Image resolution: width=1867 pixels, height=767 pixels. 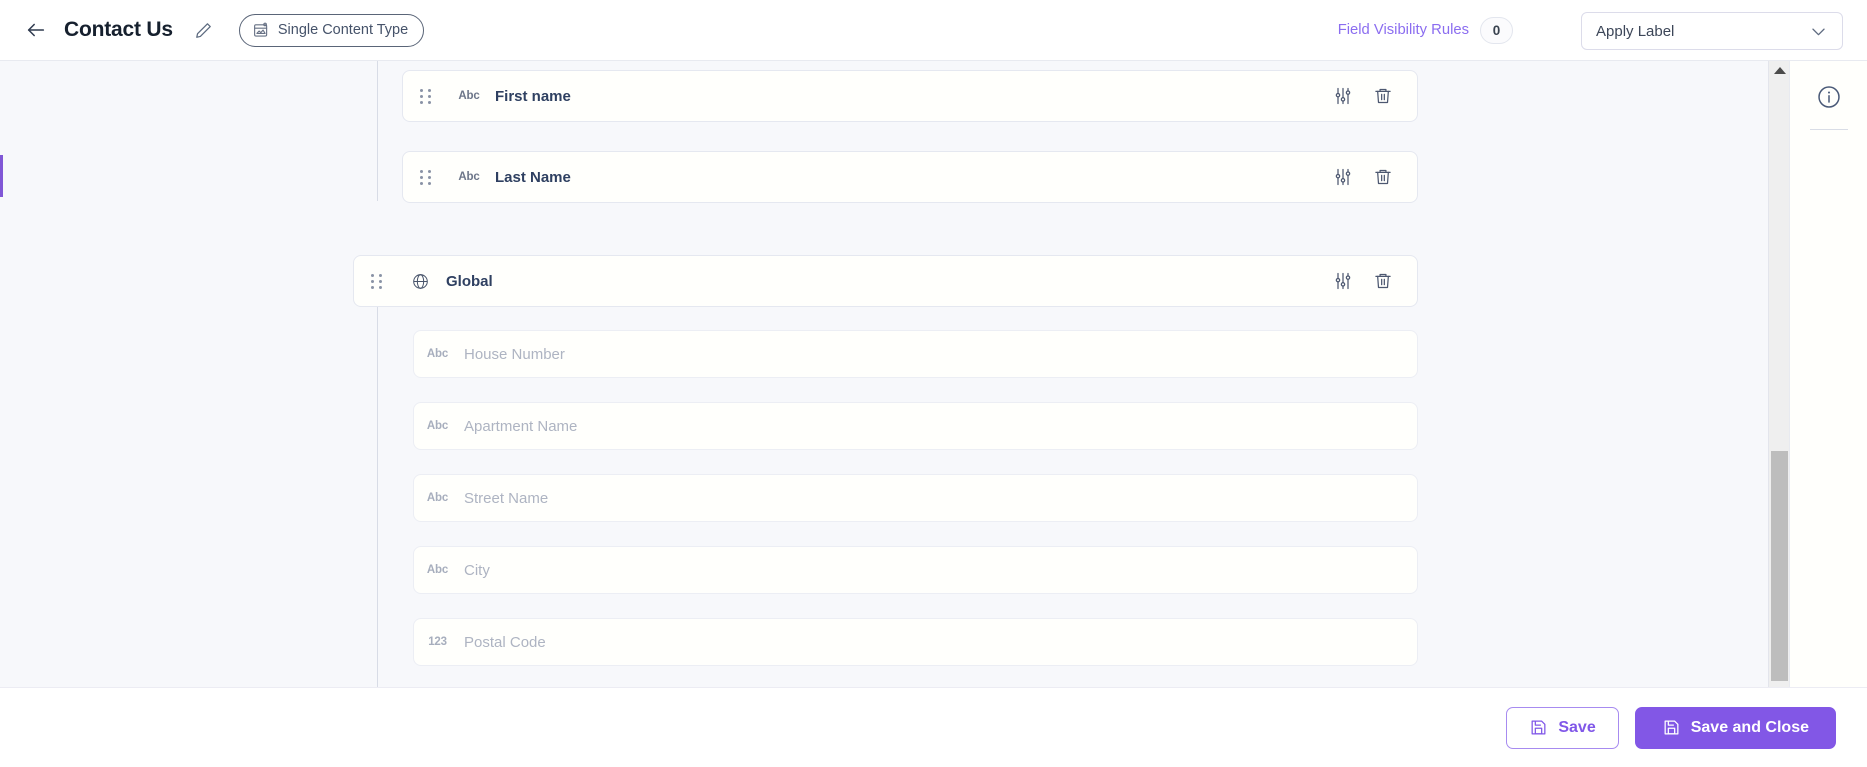 What do you see at coordinates (469, 281) in the screenshot?
I see `group-name-label: Global` at bounding box center [469, 281].